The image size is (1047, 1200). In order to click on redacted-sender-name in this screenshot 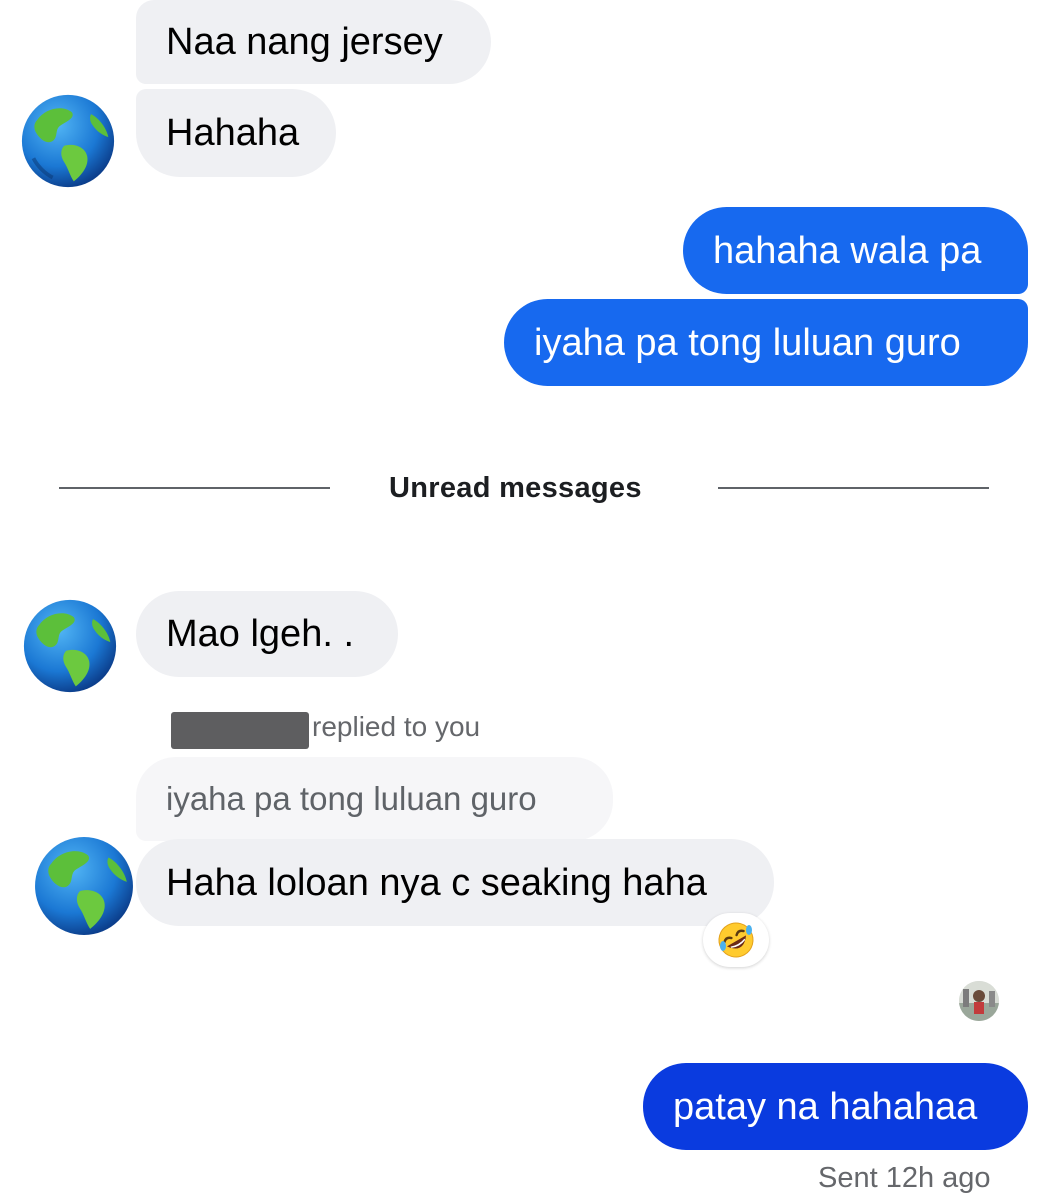, I will do `click(240, 730)`.